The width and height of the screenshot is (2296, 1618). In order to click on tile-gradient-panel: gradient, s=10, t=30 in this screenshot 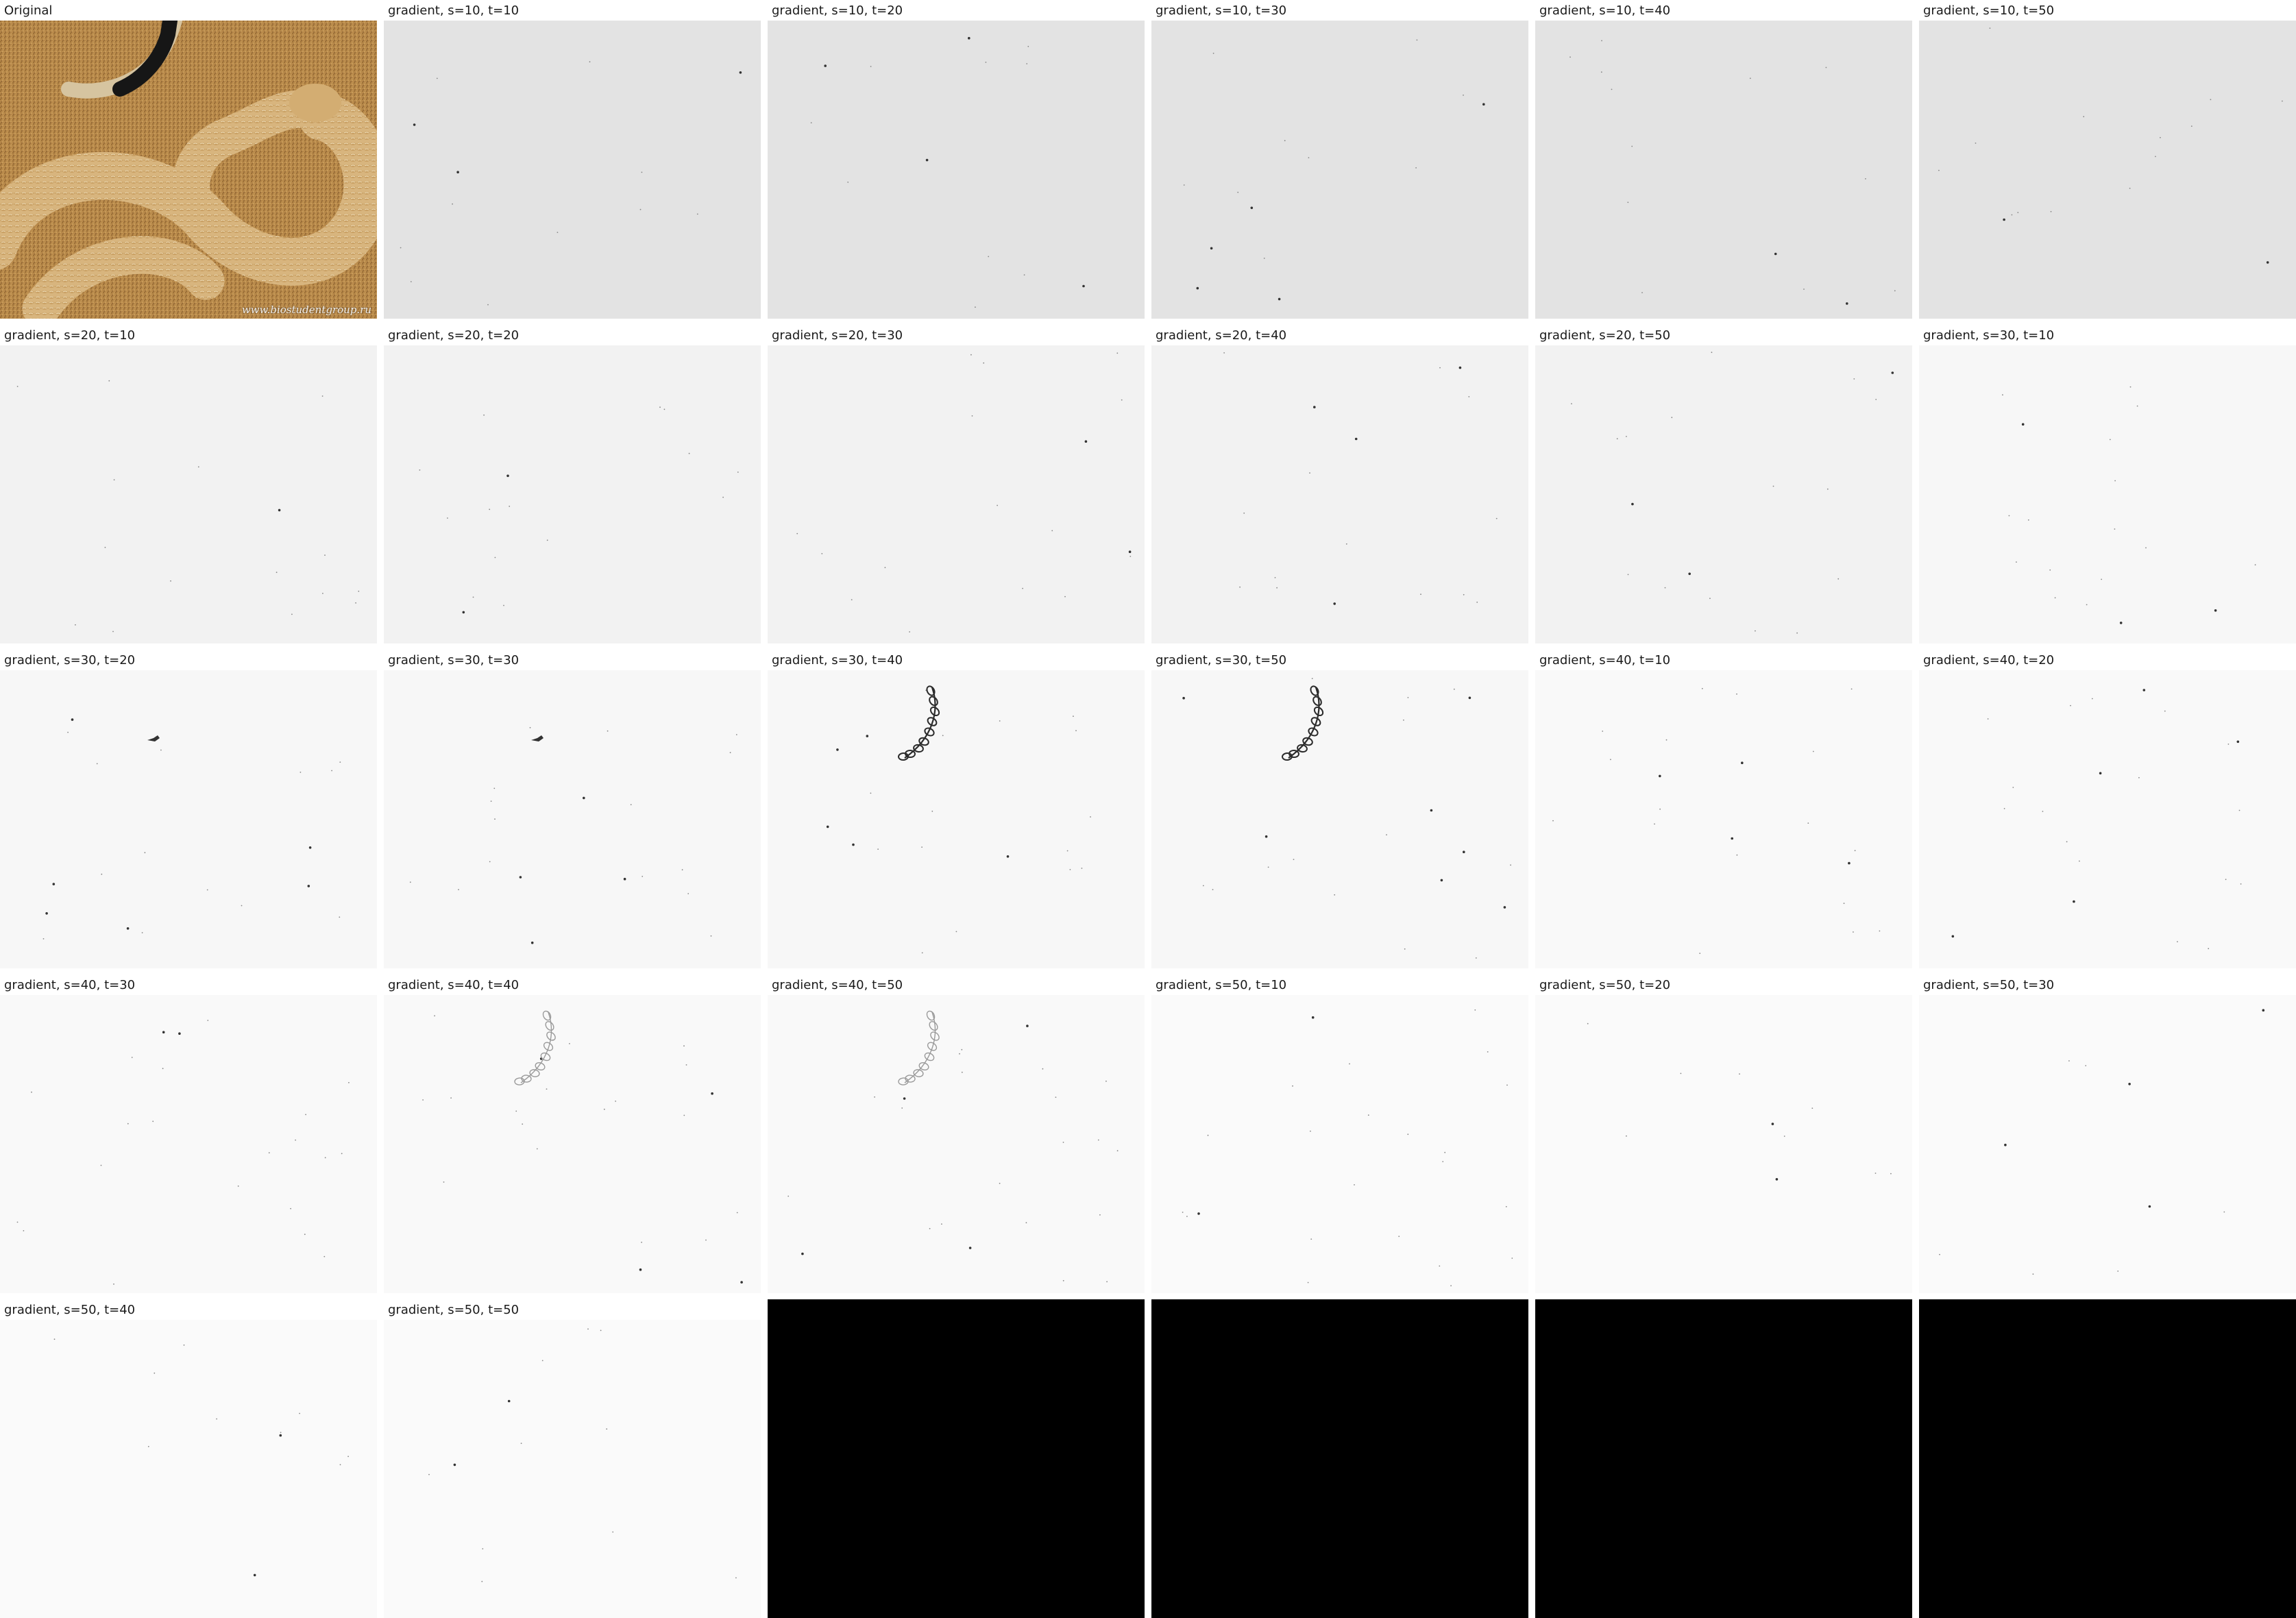, I will do `click(1340, 159)`.